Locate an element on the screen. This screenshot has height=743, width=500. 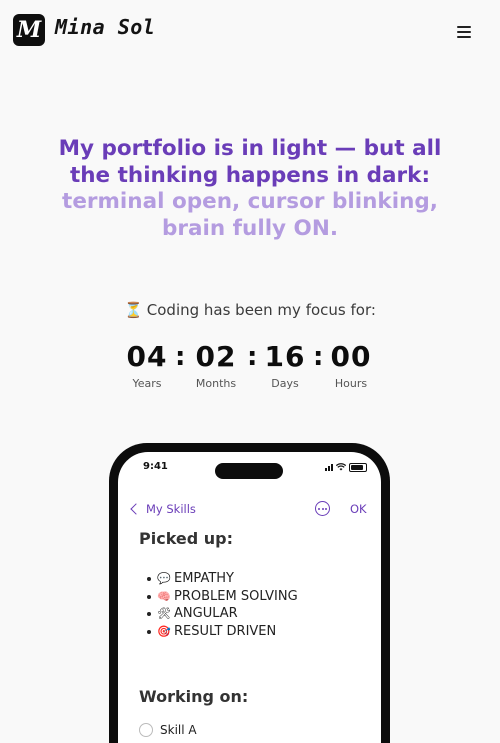
list-item-label: EMPATHY is located at coordinates (204, 578).